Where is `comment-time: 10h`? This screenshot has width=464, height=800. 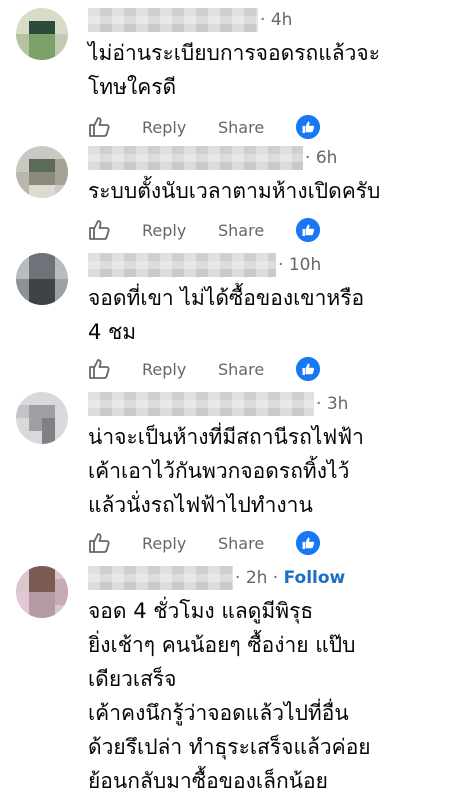 comment-time: 10h is located at coordinates (305, 265).